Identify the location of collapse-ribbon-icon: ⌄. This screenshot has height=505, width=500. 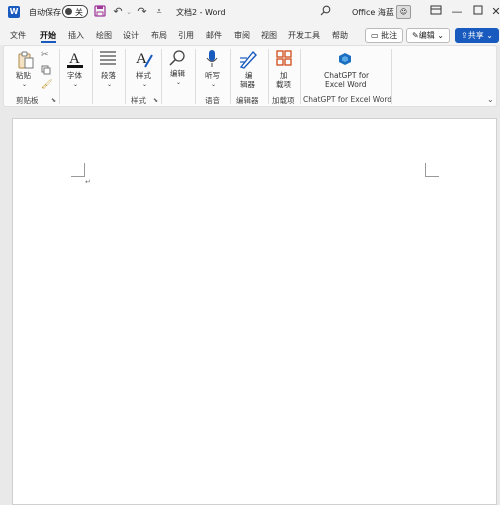
(490, 99).